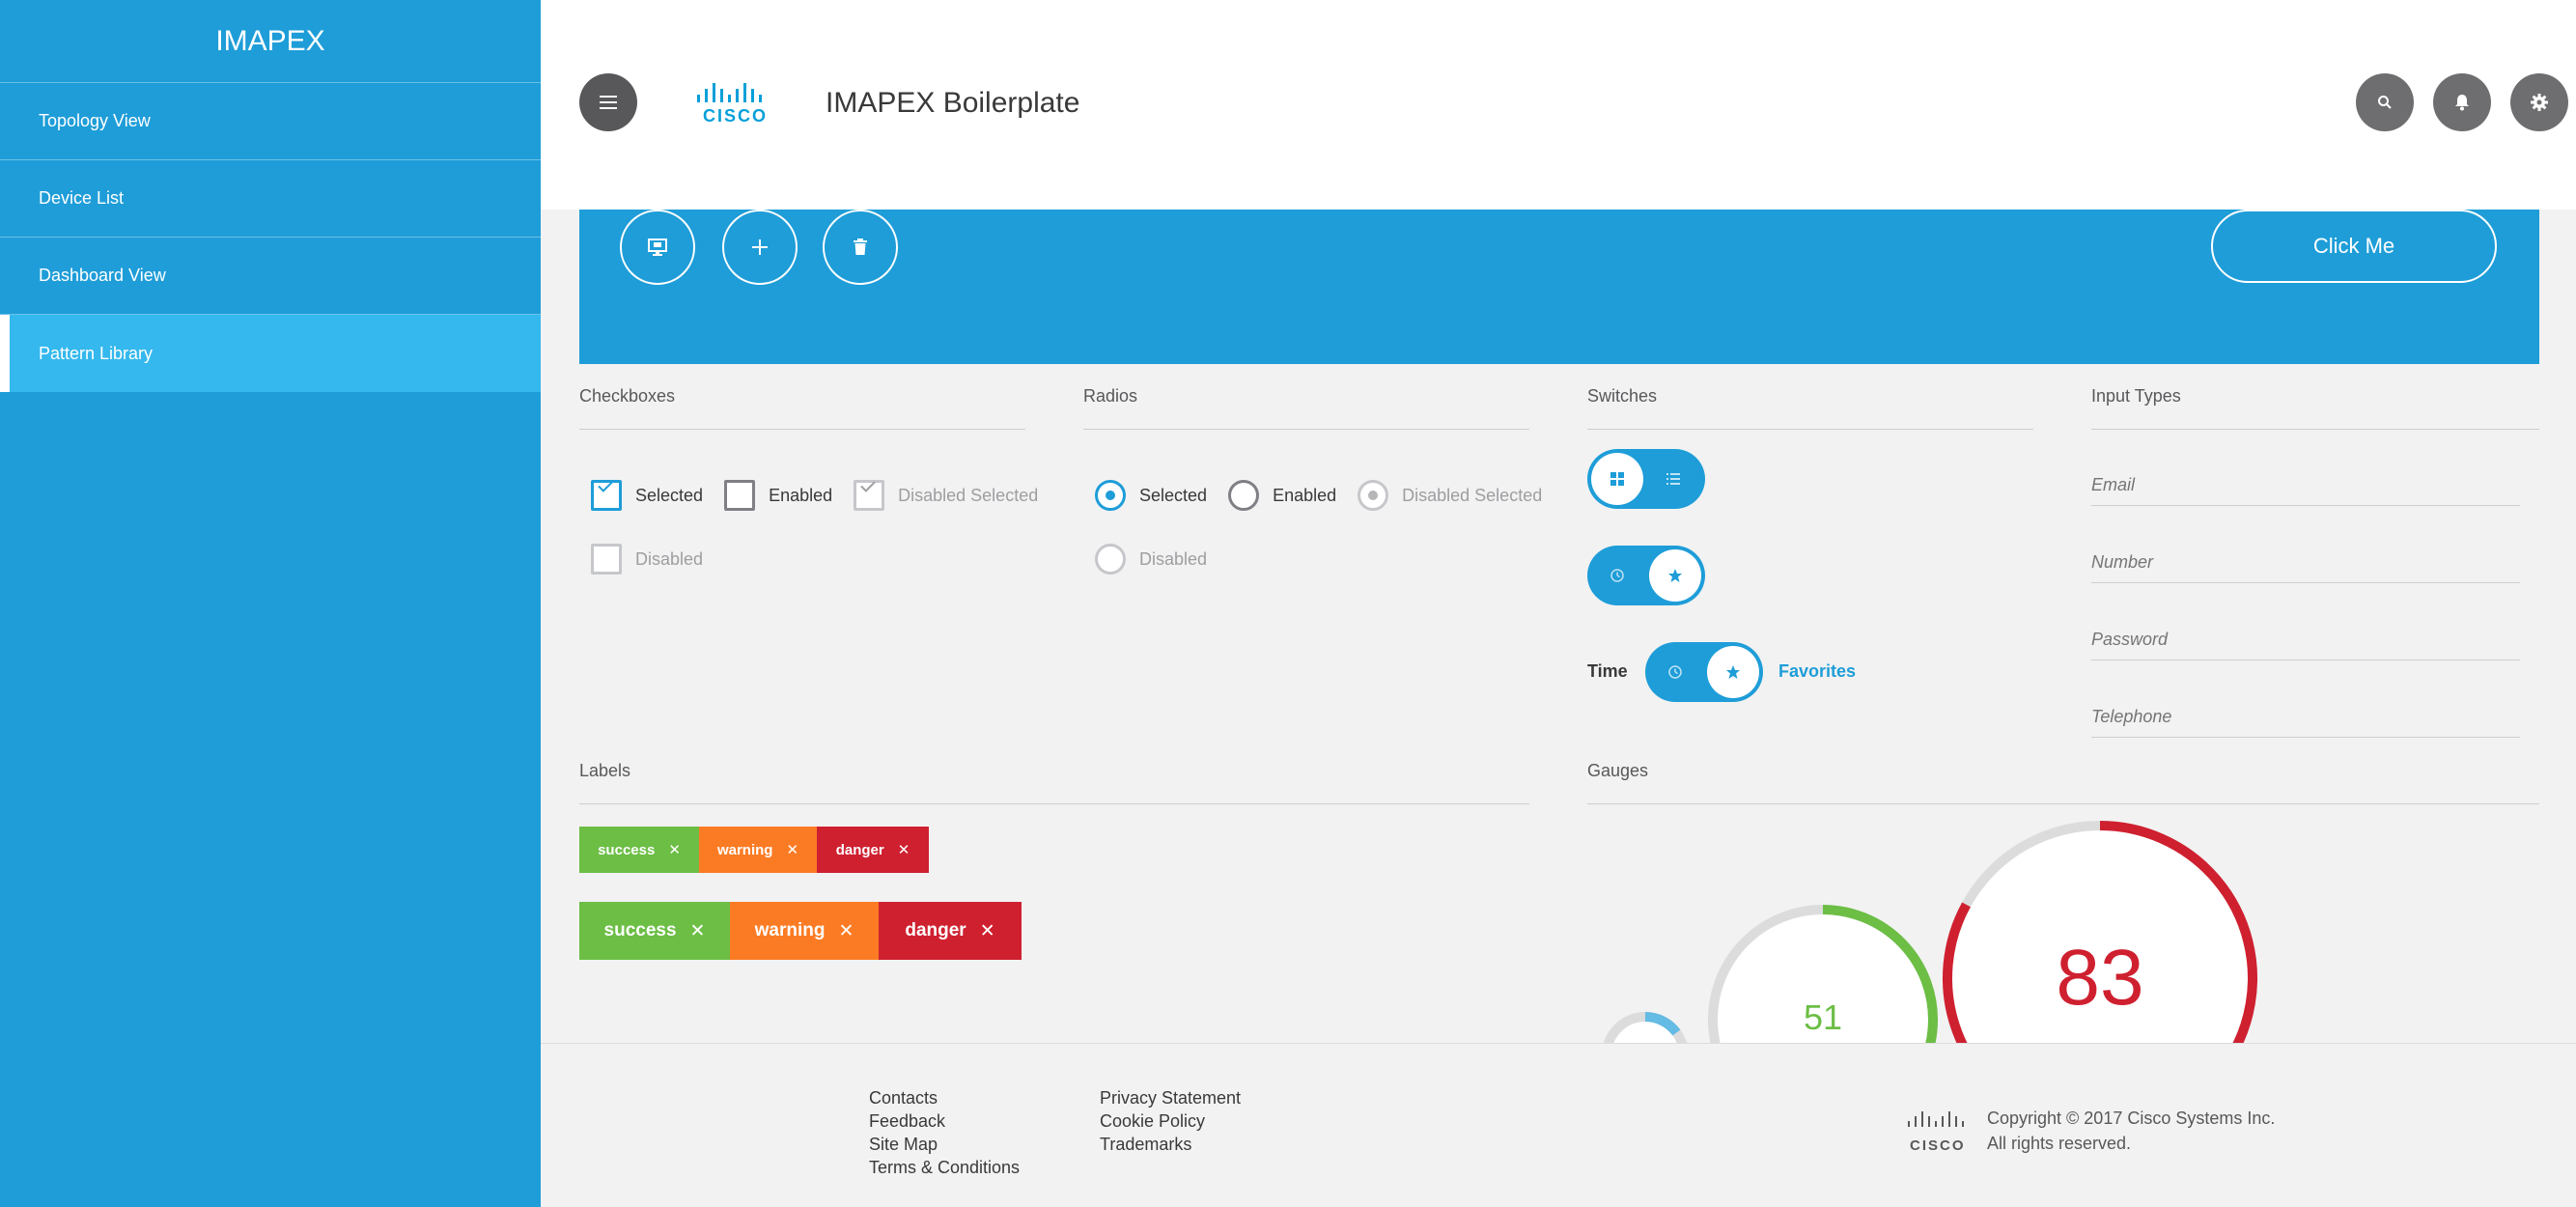  I want to click on plus-icon, so click(760, 247).